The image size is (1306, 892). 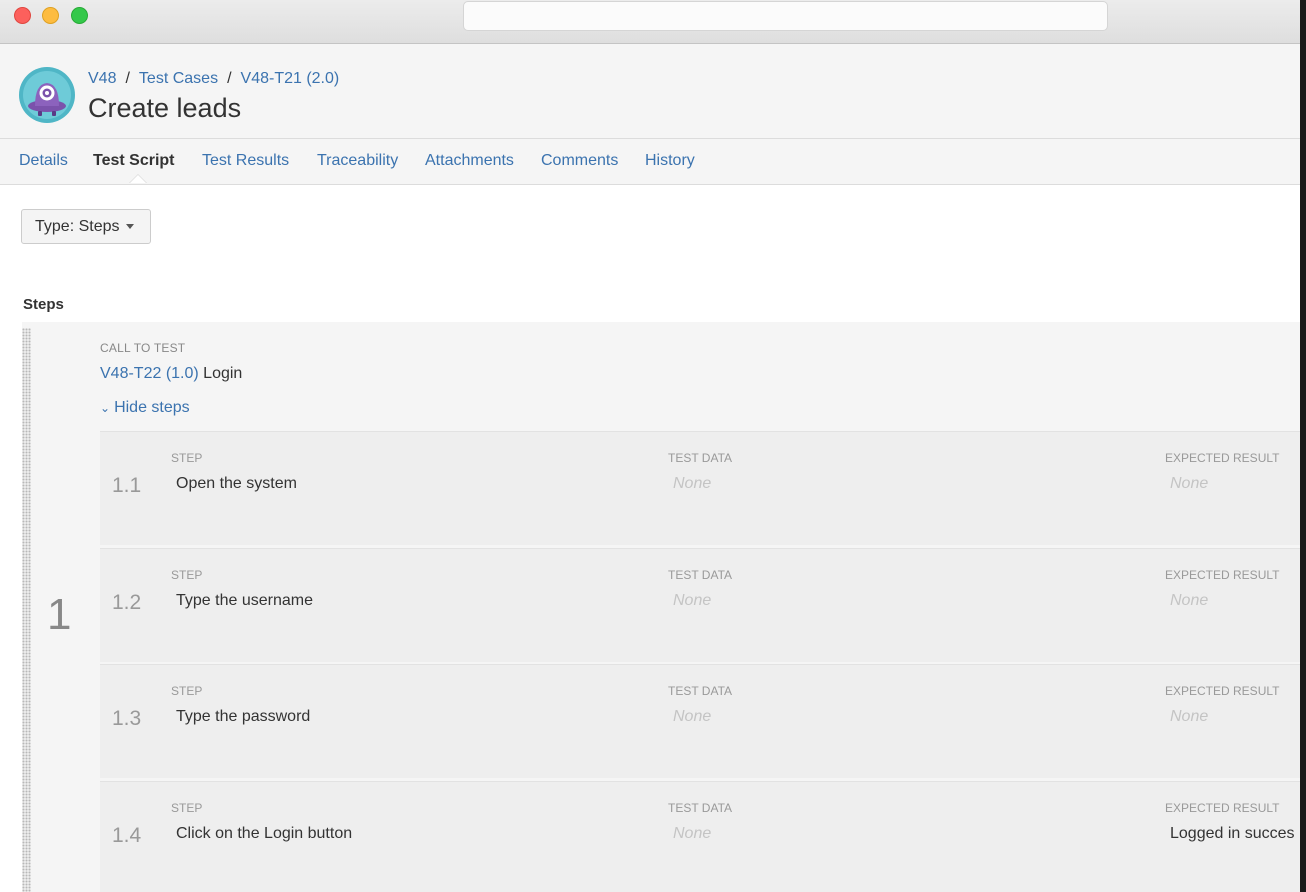 I want to click on zoom-window-button, so click(x=79, y=15).